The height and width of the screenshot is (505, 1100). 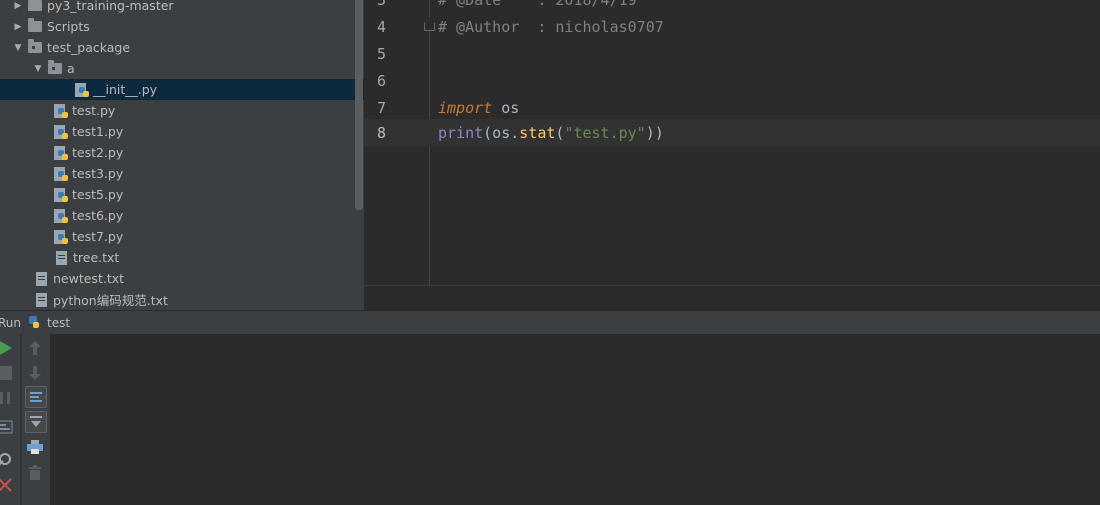 I want to click on tree-item-label: tree.txt, so click(x=96, y=257).